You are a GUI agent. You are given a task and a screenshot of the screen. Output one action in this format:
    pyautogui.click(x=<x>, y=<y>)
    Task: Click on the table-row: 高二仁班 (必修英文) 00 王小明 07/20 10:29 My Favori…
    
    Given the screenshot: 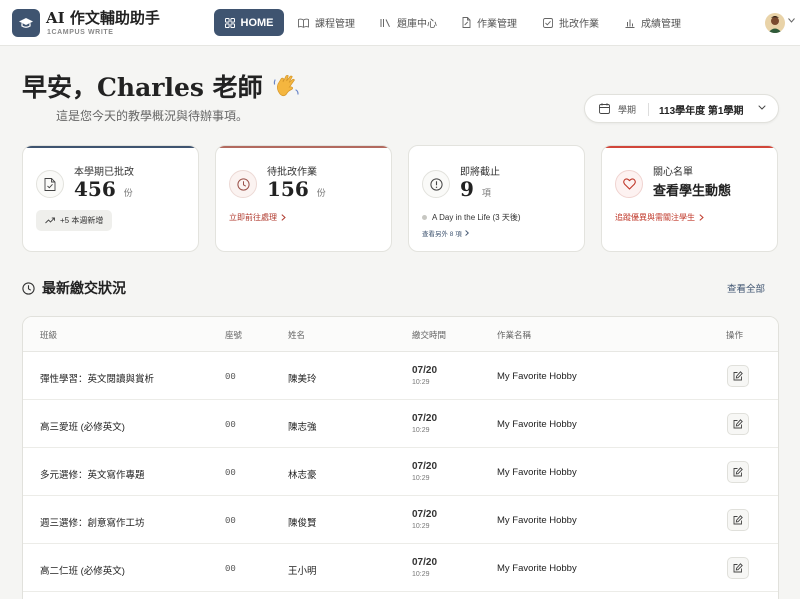 What is the action you would take?
    pyautogui.click(x=400, y=568)
    